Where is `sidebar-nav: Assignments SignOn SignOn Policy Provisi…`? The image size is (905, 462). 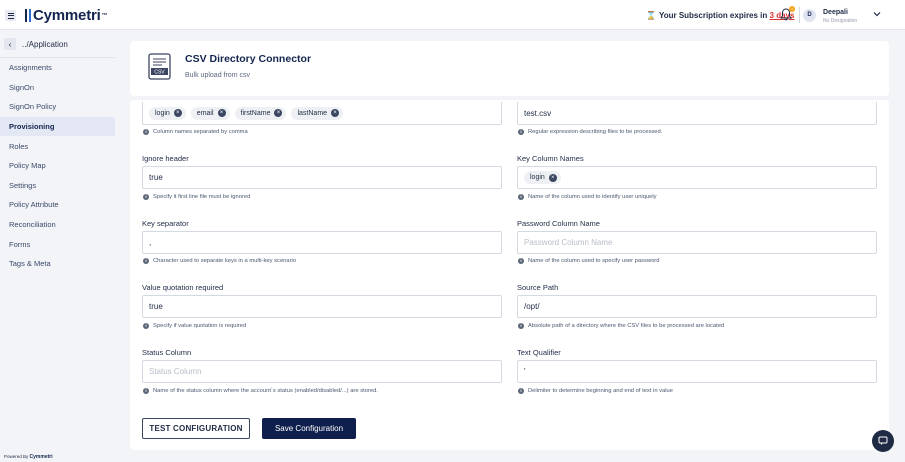 sidebar-nav: Assignments SignOn SignOn Policy Provisi… is located at coordinates (57, 166).